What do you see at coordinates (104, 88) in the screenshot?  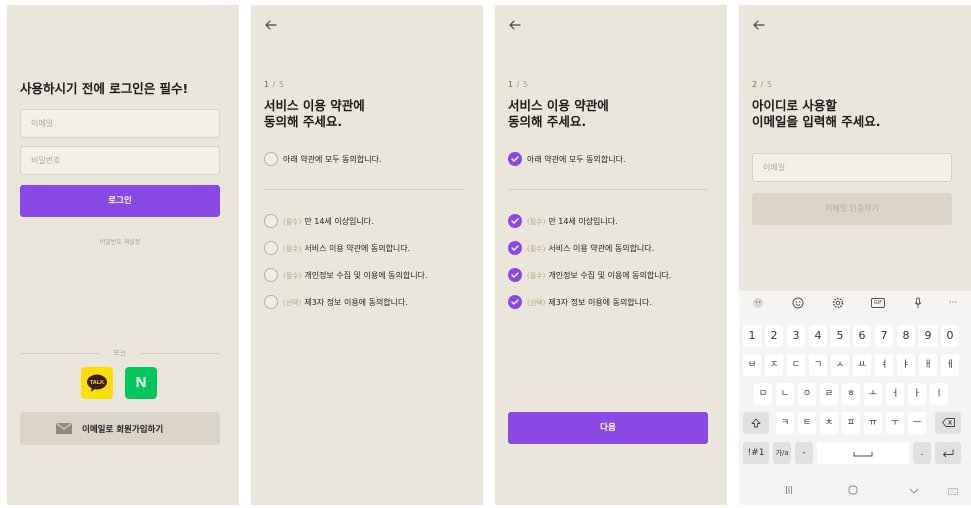 I see `login-title: 사용하시기 전에 로그인은 필수!` at bounding box center [104, 88].